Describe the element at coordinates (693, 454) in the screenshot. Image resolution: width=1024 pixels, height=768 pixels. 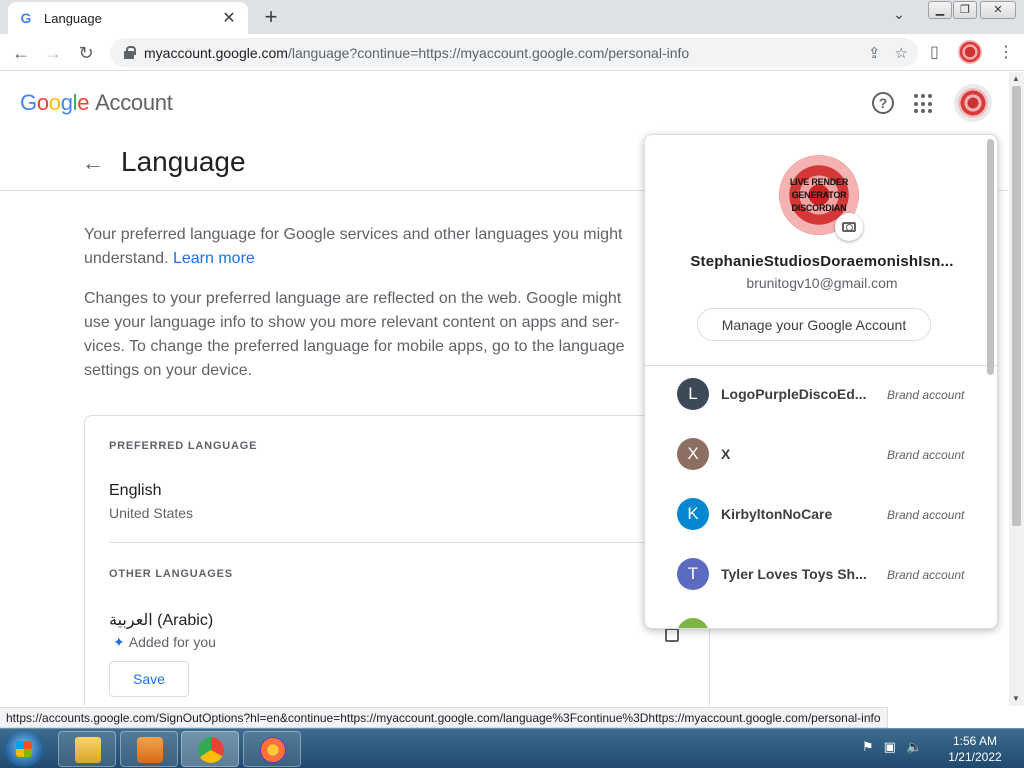
I see `account-initial-avatar: X` at that location.